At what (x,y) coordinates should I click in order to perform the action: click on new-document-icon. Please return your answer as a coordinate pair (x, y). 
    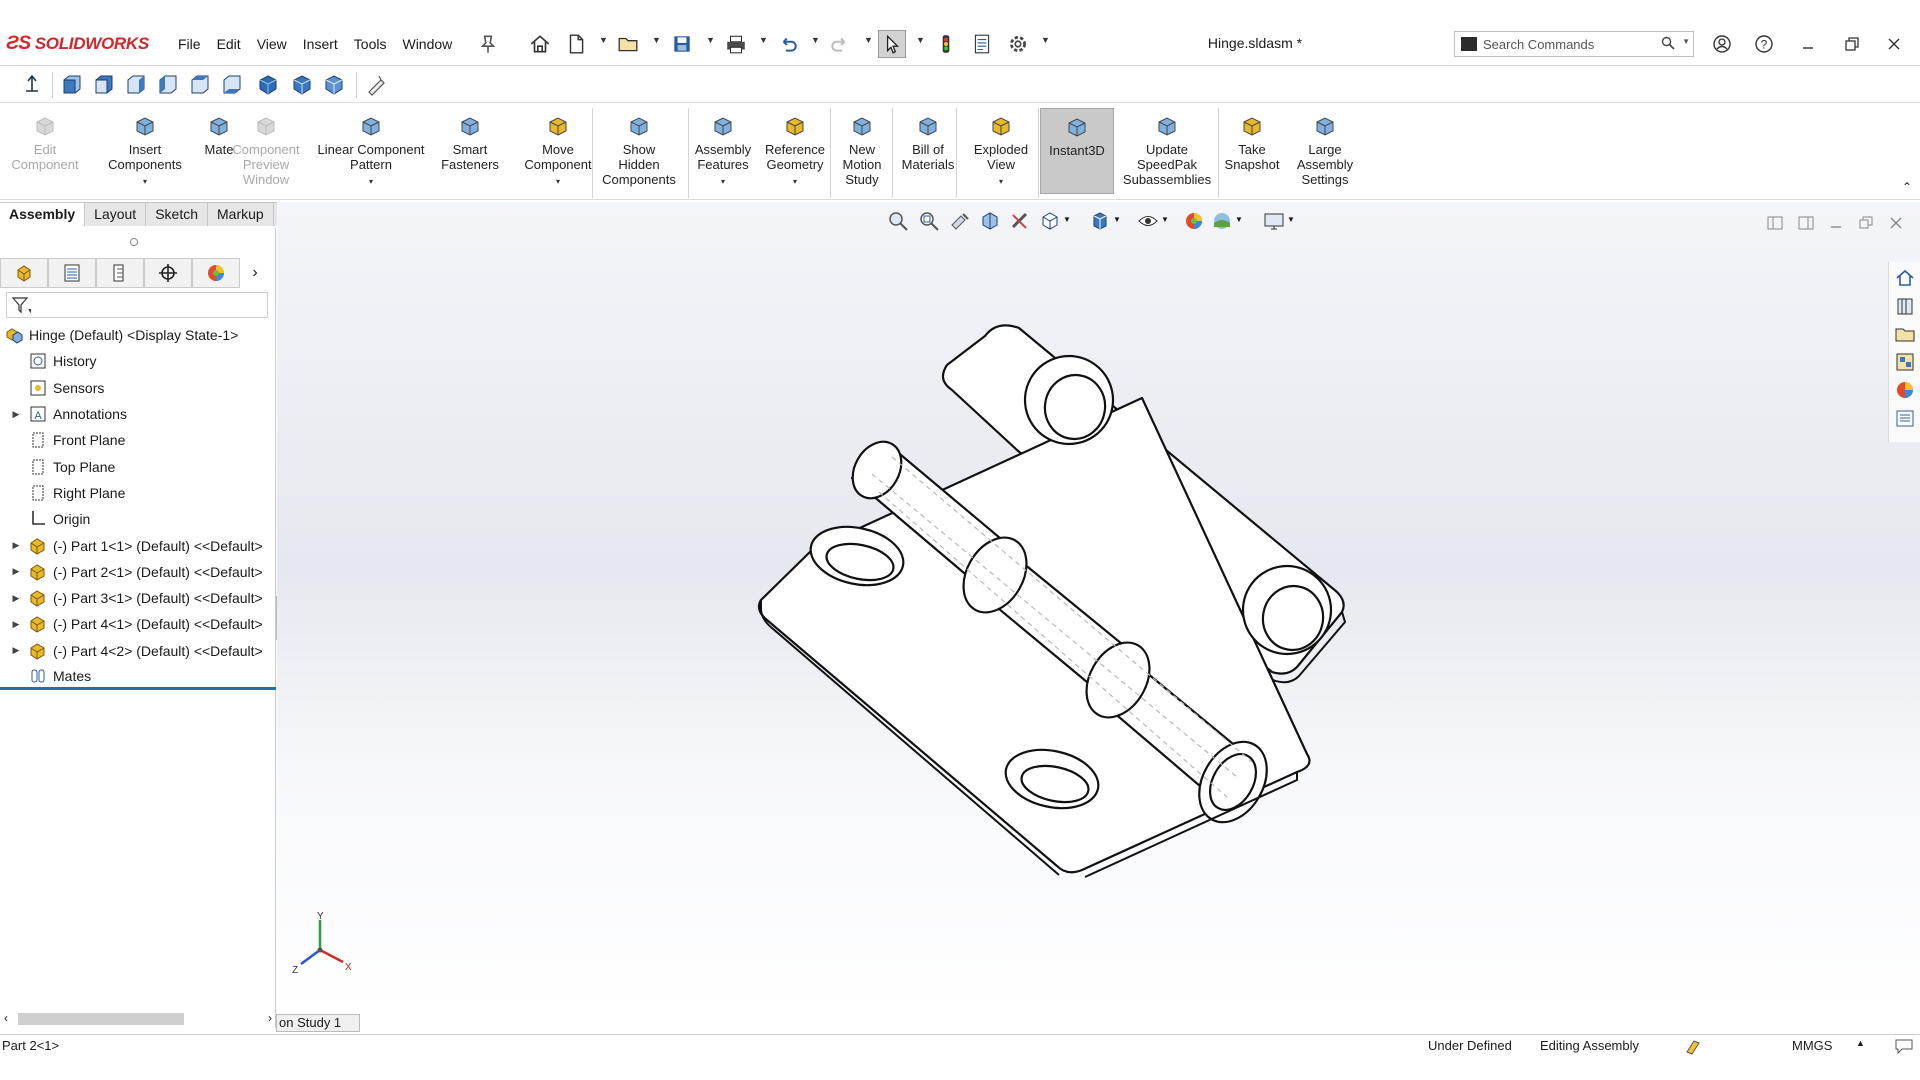
    Looking at the image, I should click on (576, 44).